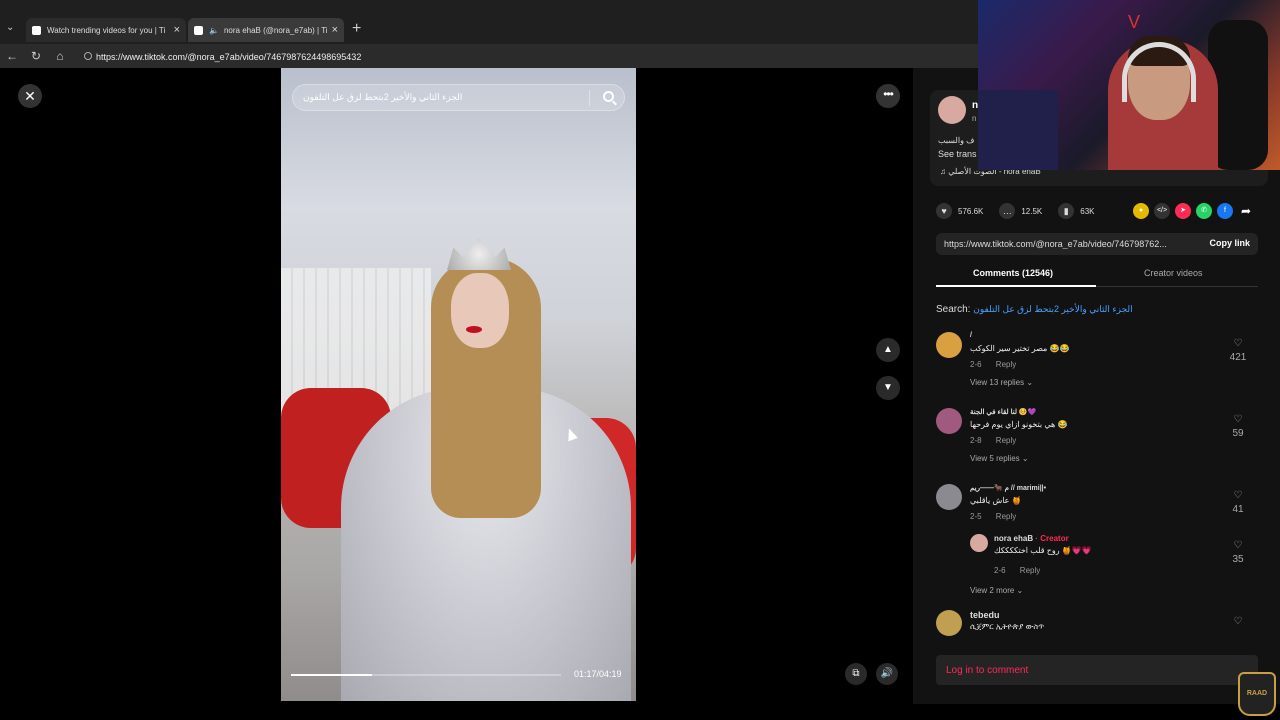 The width and height of the screenshot is (1280, 720). I want to click on new-tab-button: +, so click(356, 29).